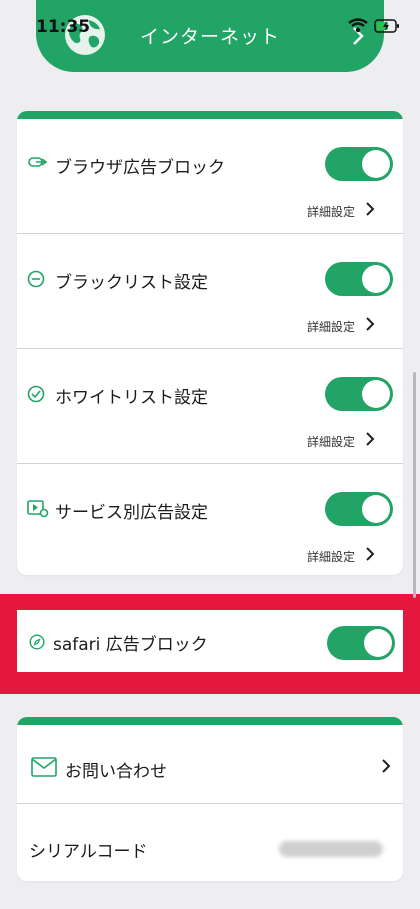 The image size is (420, 909). What do you see at coordinates (140, 168) in the screenshot?
I see `row-title: ブラウザ広告ブロック` at bounding box center [140, 168].